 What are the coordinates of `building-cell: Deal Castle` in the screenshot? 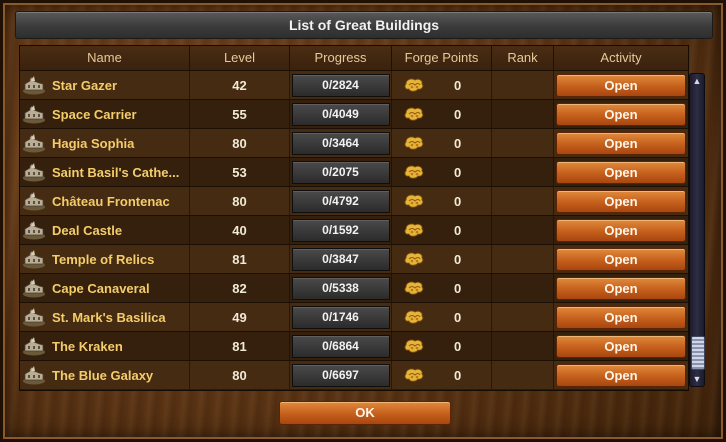 It's located at (105, 230).